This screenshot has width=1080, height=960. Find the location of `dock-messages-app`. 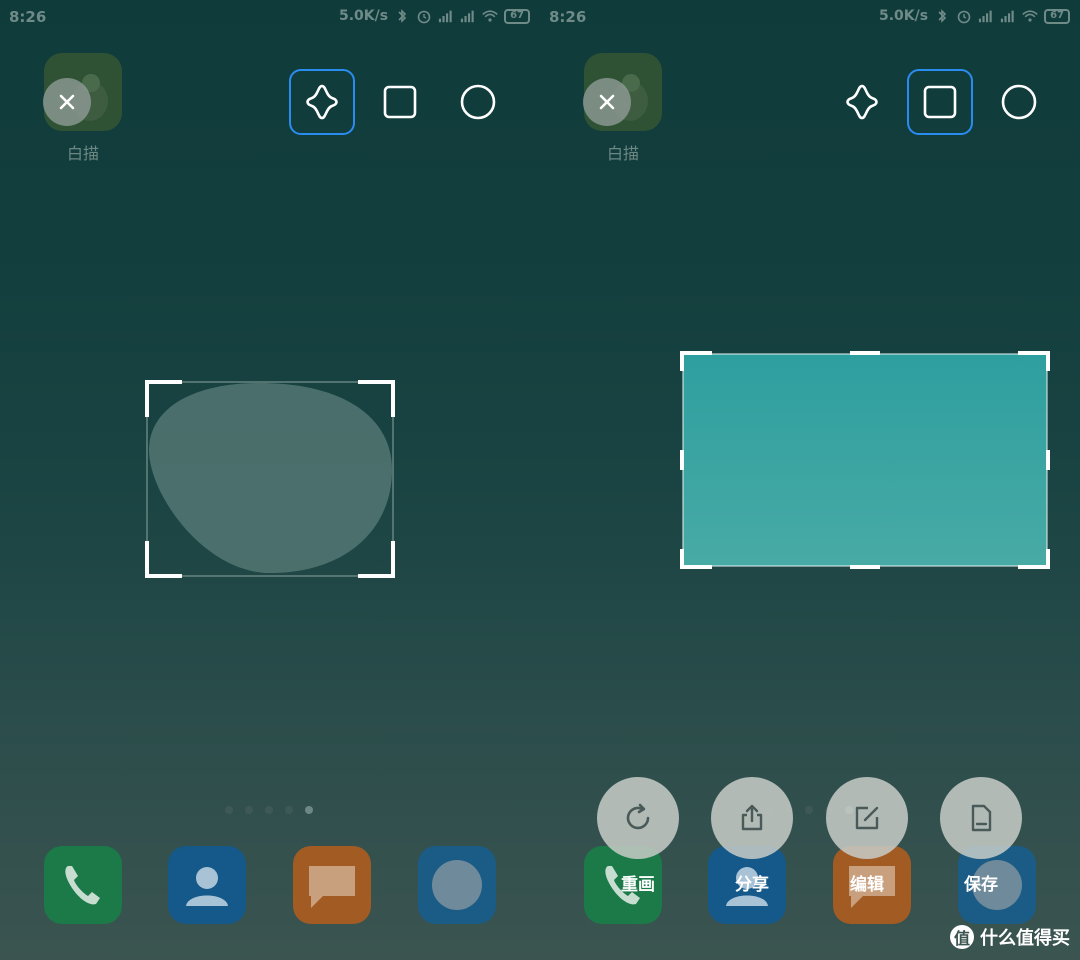

dock-messages-app is located at coordinates (332, 885).